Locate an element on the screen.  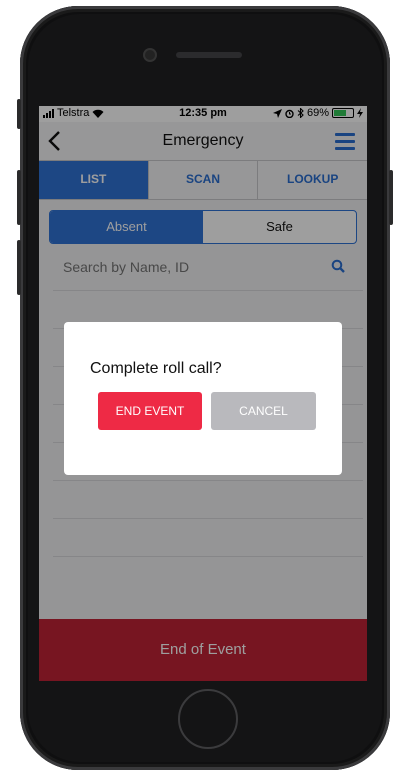
home-button is located at coordinates (208, 719).